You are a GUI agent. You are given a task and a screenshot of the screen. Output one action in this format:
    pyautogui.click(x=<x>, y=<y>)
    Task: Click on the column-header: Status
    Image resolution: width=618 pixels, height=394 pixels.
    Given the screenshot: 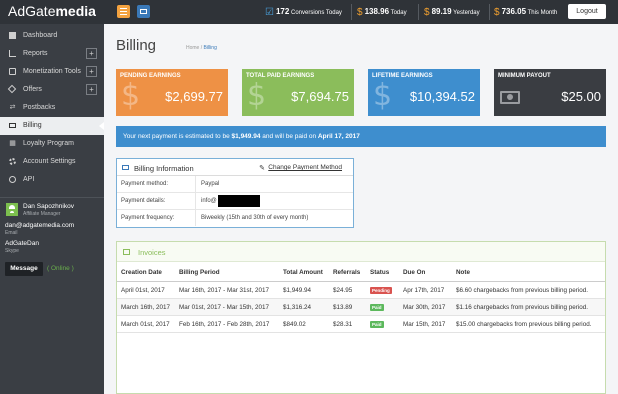 What is the action you would take?
    pyautogui.click(x=379, y=272)
    